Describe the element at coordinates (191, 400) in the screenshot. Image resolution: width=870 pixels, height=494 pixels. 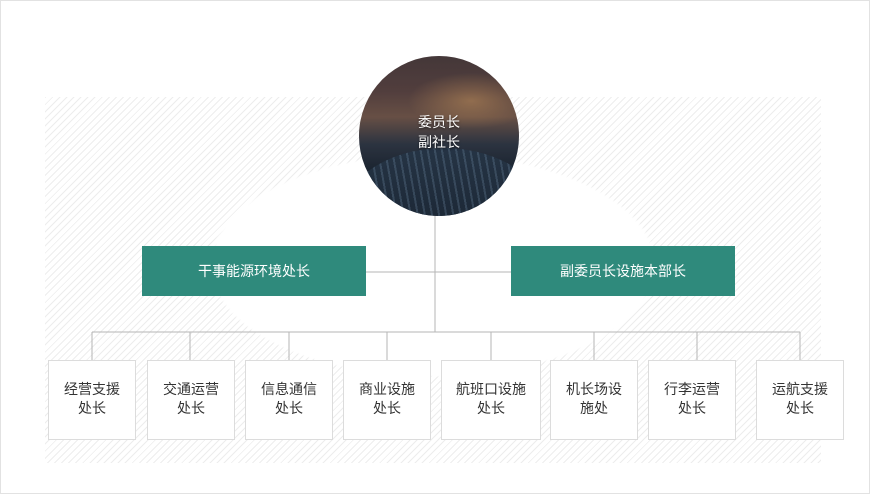
I see `dept-node: 交通运营 处长` at that location.